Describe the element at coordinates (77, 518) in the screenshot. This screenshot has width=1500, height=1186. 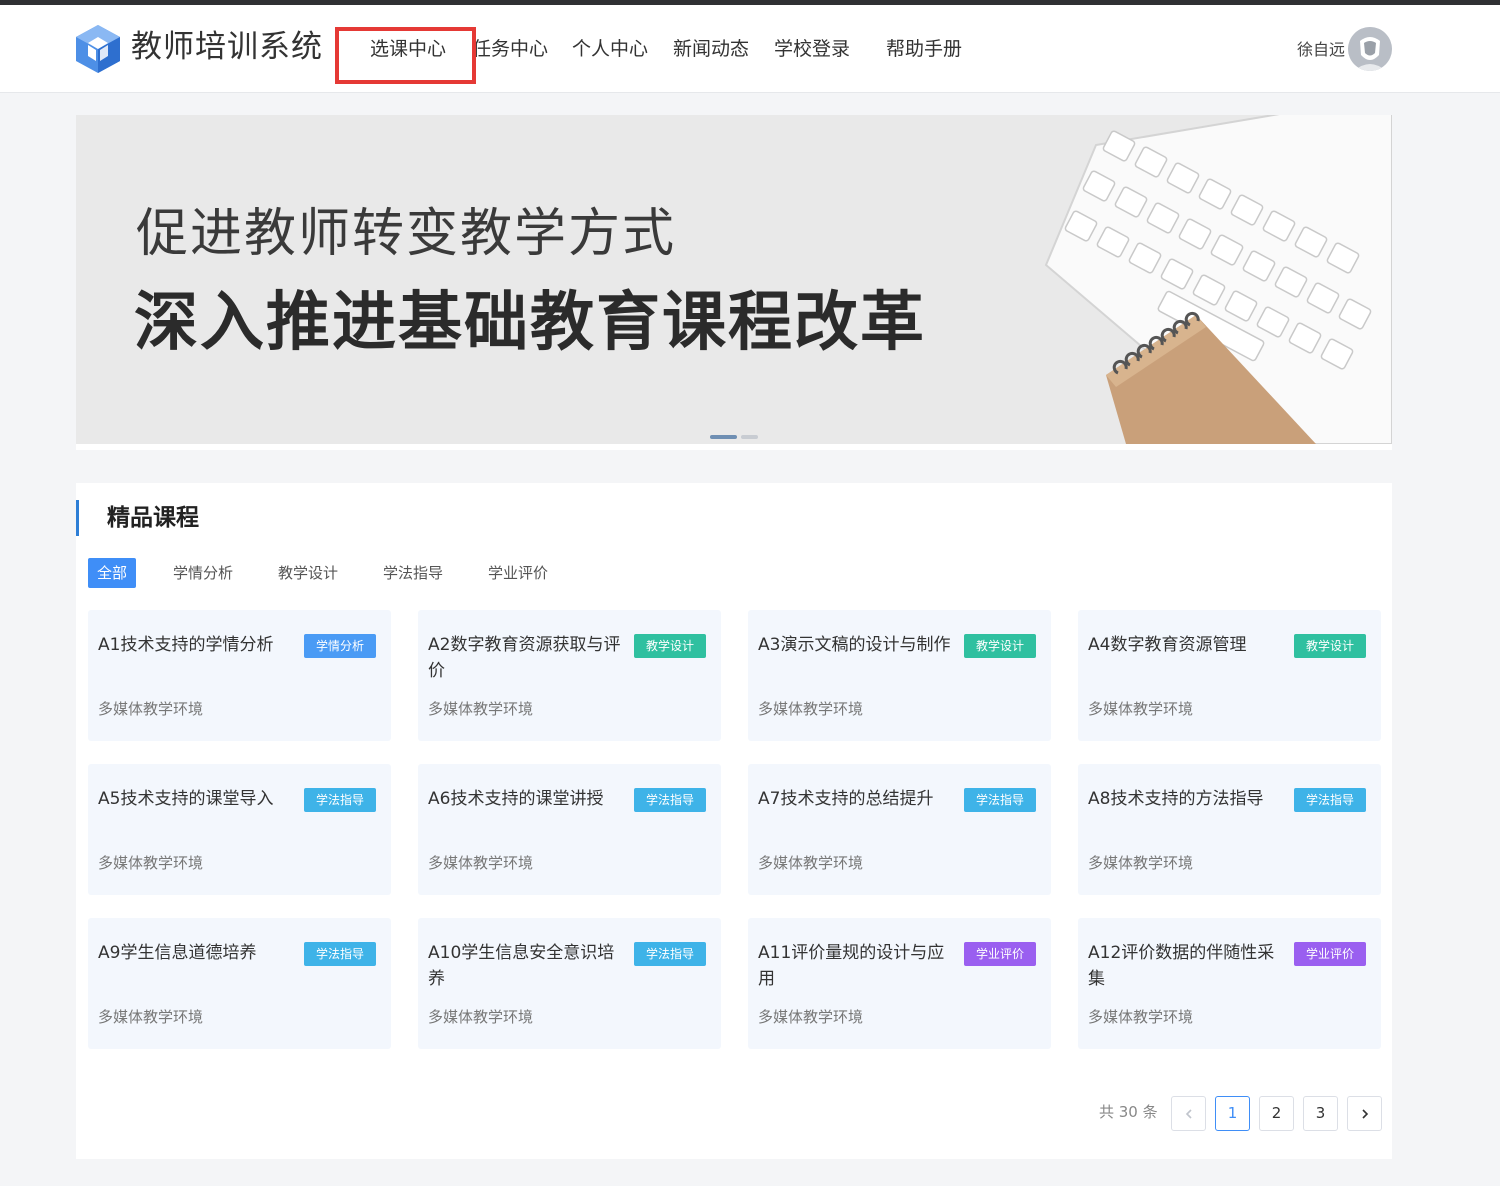
I see `section-accent-bar` at that location.